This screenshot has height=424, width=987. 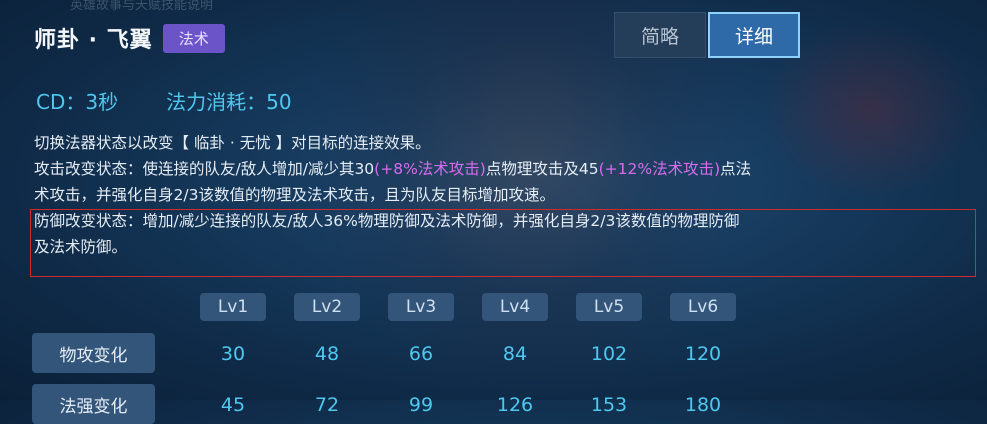 What do you see at coordinates (233, 354) in the screenshot?
I see `table-cell: 30` at bounding box center [233, 354].